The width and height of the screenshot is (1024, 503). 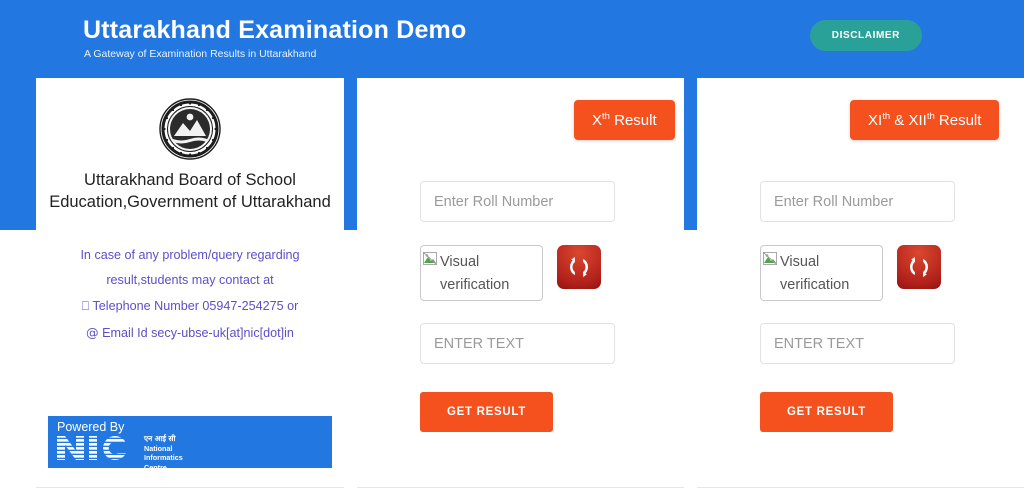 I want to click on board-name-line1: Uttarakhand Board of School, so click(x=190, y=180).